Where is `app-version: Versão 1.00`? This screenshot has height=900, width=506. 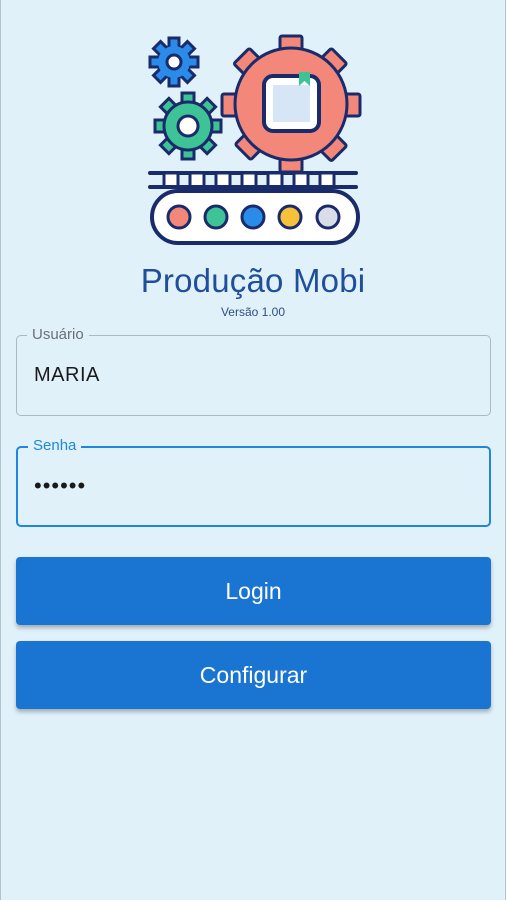
app-version: Versão 1.00 is located at coordinates (253, 312).